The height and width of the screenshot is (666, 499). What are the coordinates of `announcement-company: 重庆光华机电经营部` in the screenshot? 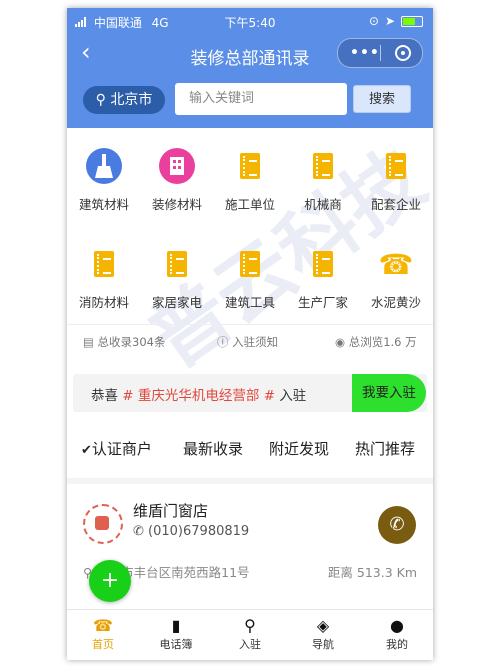 It's located at (198, 396).